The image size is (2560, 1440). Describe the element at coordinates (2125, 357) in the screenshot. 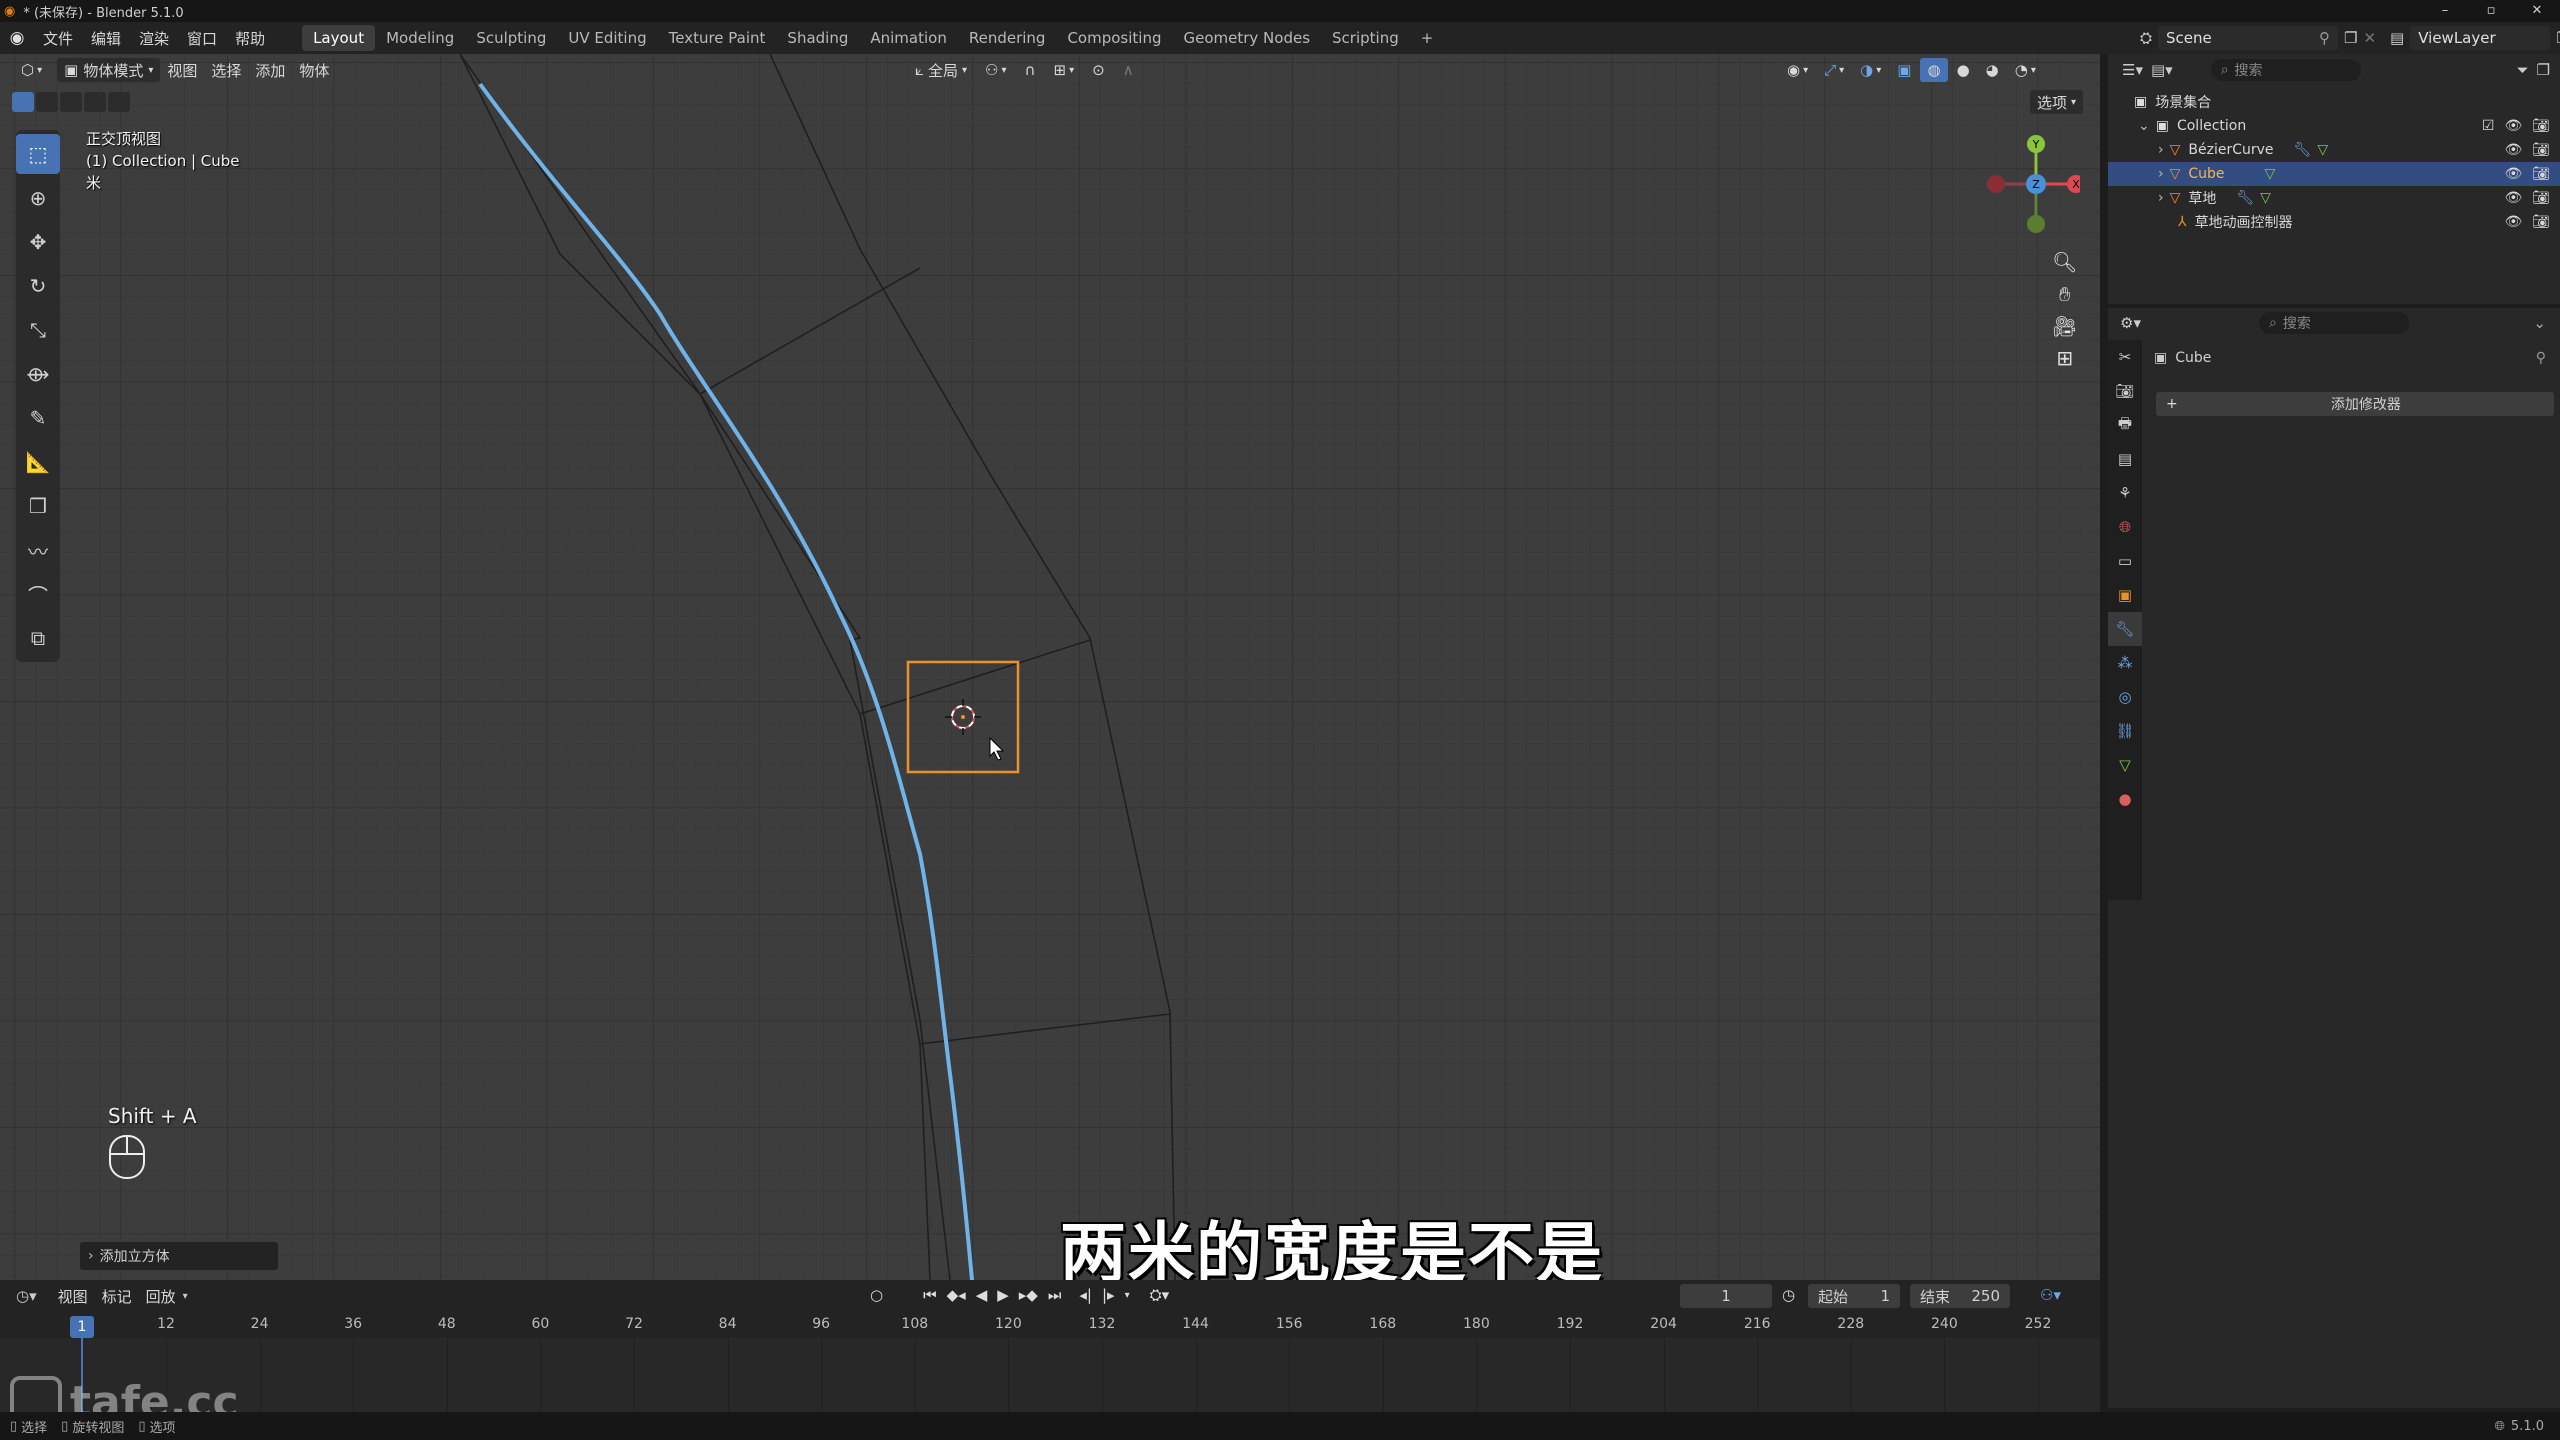

I see `tab-tool: ✂` at that location.